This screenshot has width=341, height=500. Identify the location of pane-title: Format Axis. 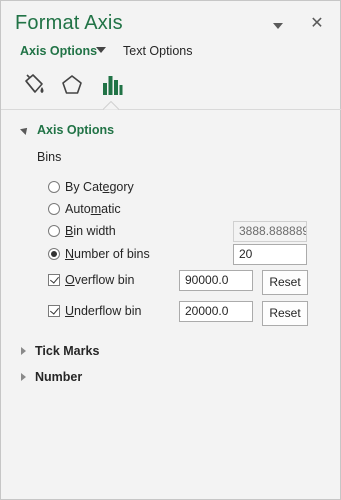
(69, 23).